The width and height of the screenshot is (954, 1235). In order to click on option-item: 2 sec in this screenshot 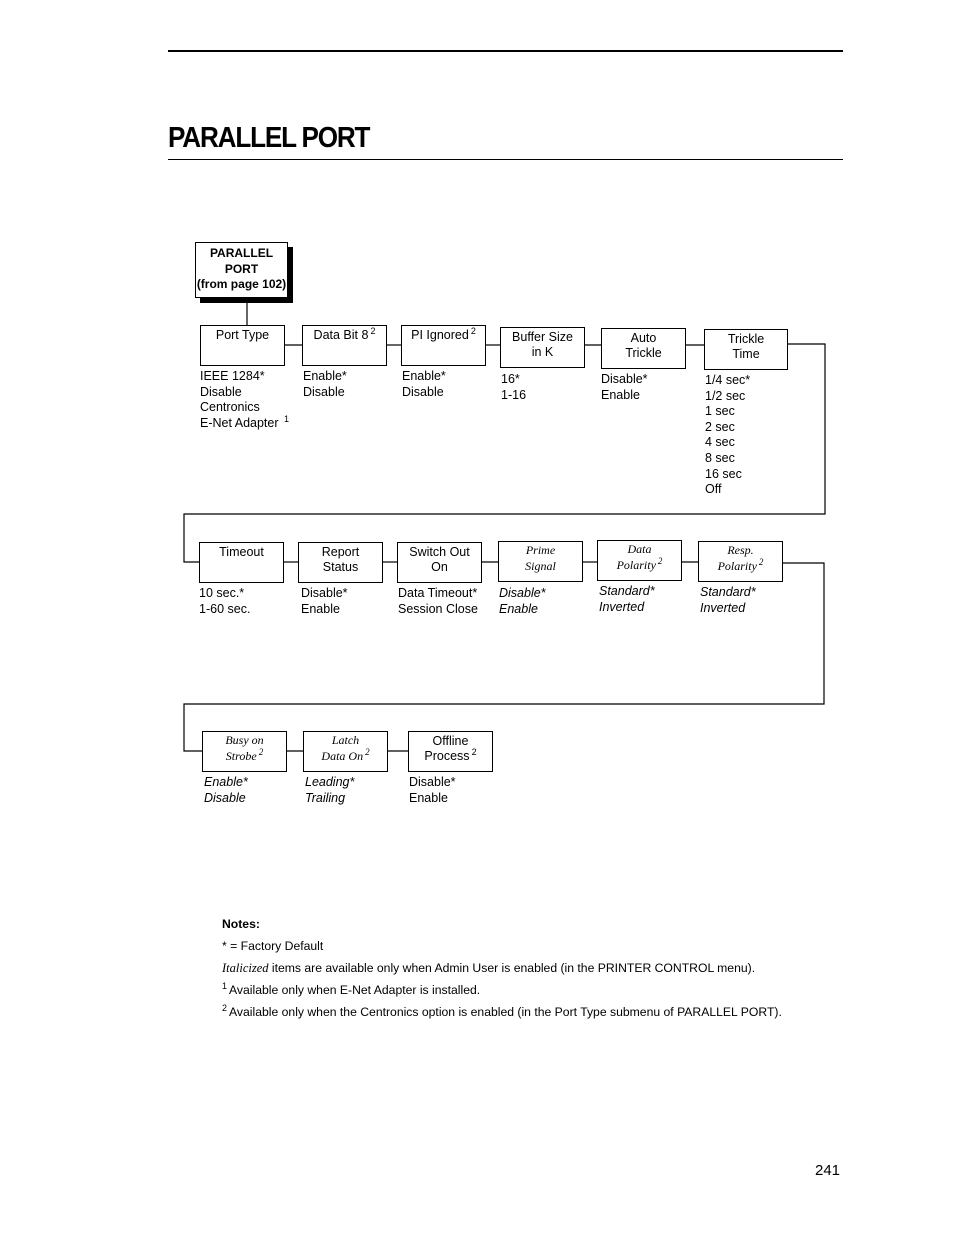, I will do `click(720, 426)`.